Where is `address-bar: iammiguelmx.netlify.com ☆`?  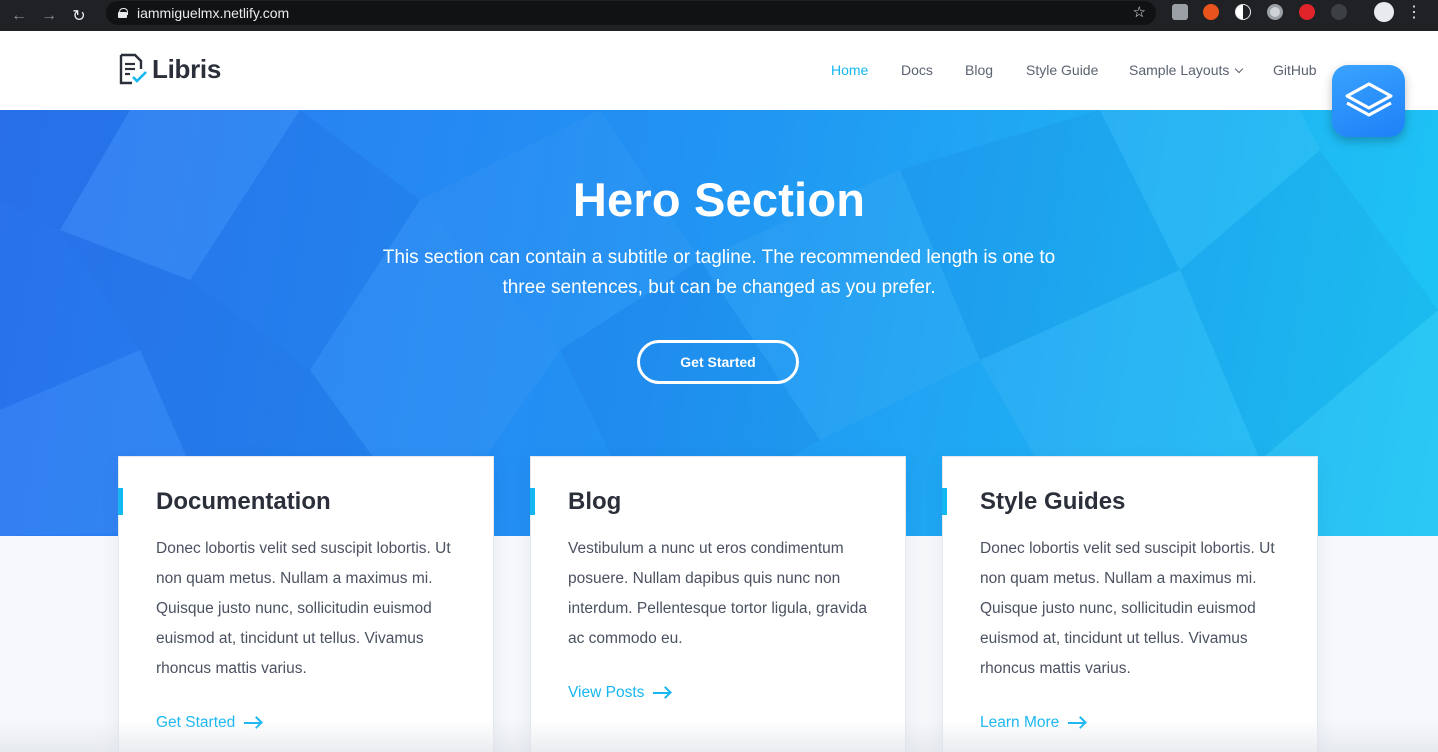
address-bar: iammiguelmx.netlify.com ☆ is located at coordinates (631, 13).